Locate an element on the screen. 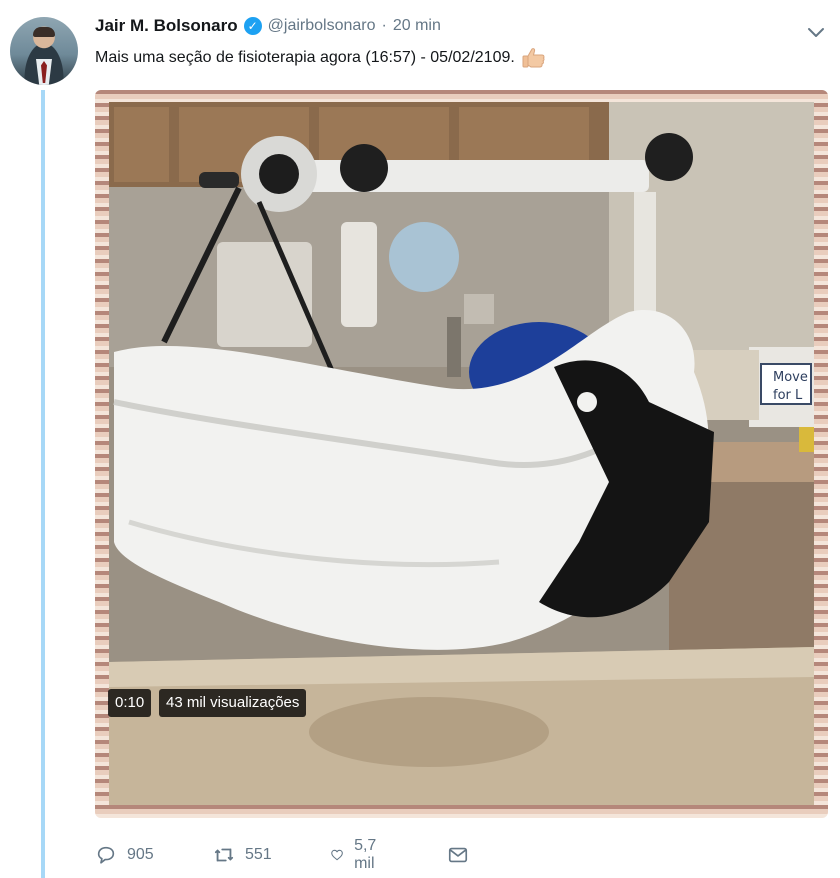 This screenshot has height=878, width=840. retweet-count: 551 is located at coordinates (258, 854).